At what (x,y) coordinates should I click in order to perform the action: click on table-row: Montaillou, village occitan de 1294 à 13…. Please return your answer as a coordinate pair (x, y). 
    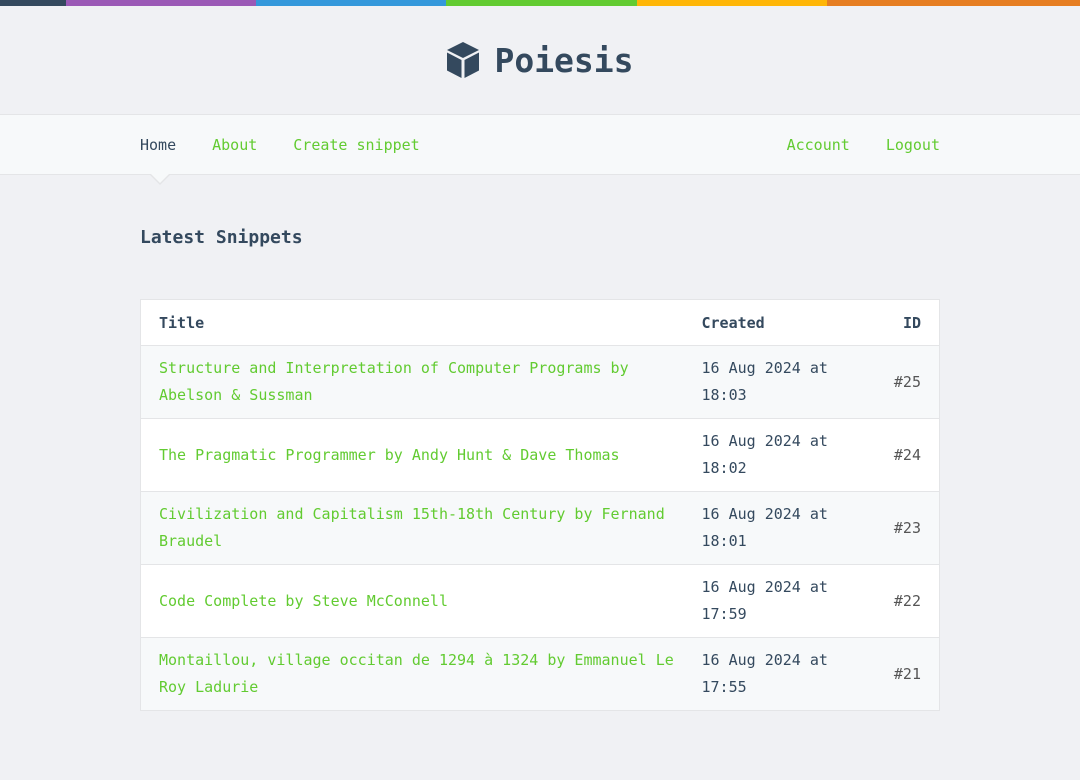
    Looking at the image, I should click on (540, 674).